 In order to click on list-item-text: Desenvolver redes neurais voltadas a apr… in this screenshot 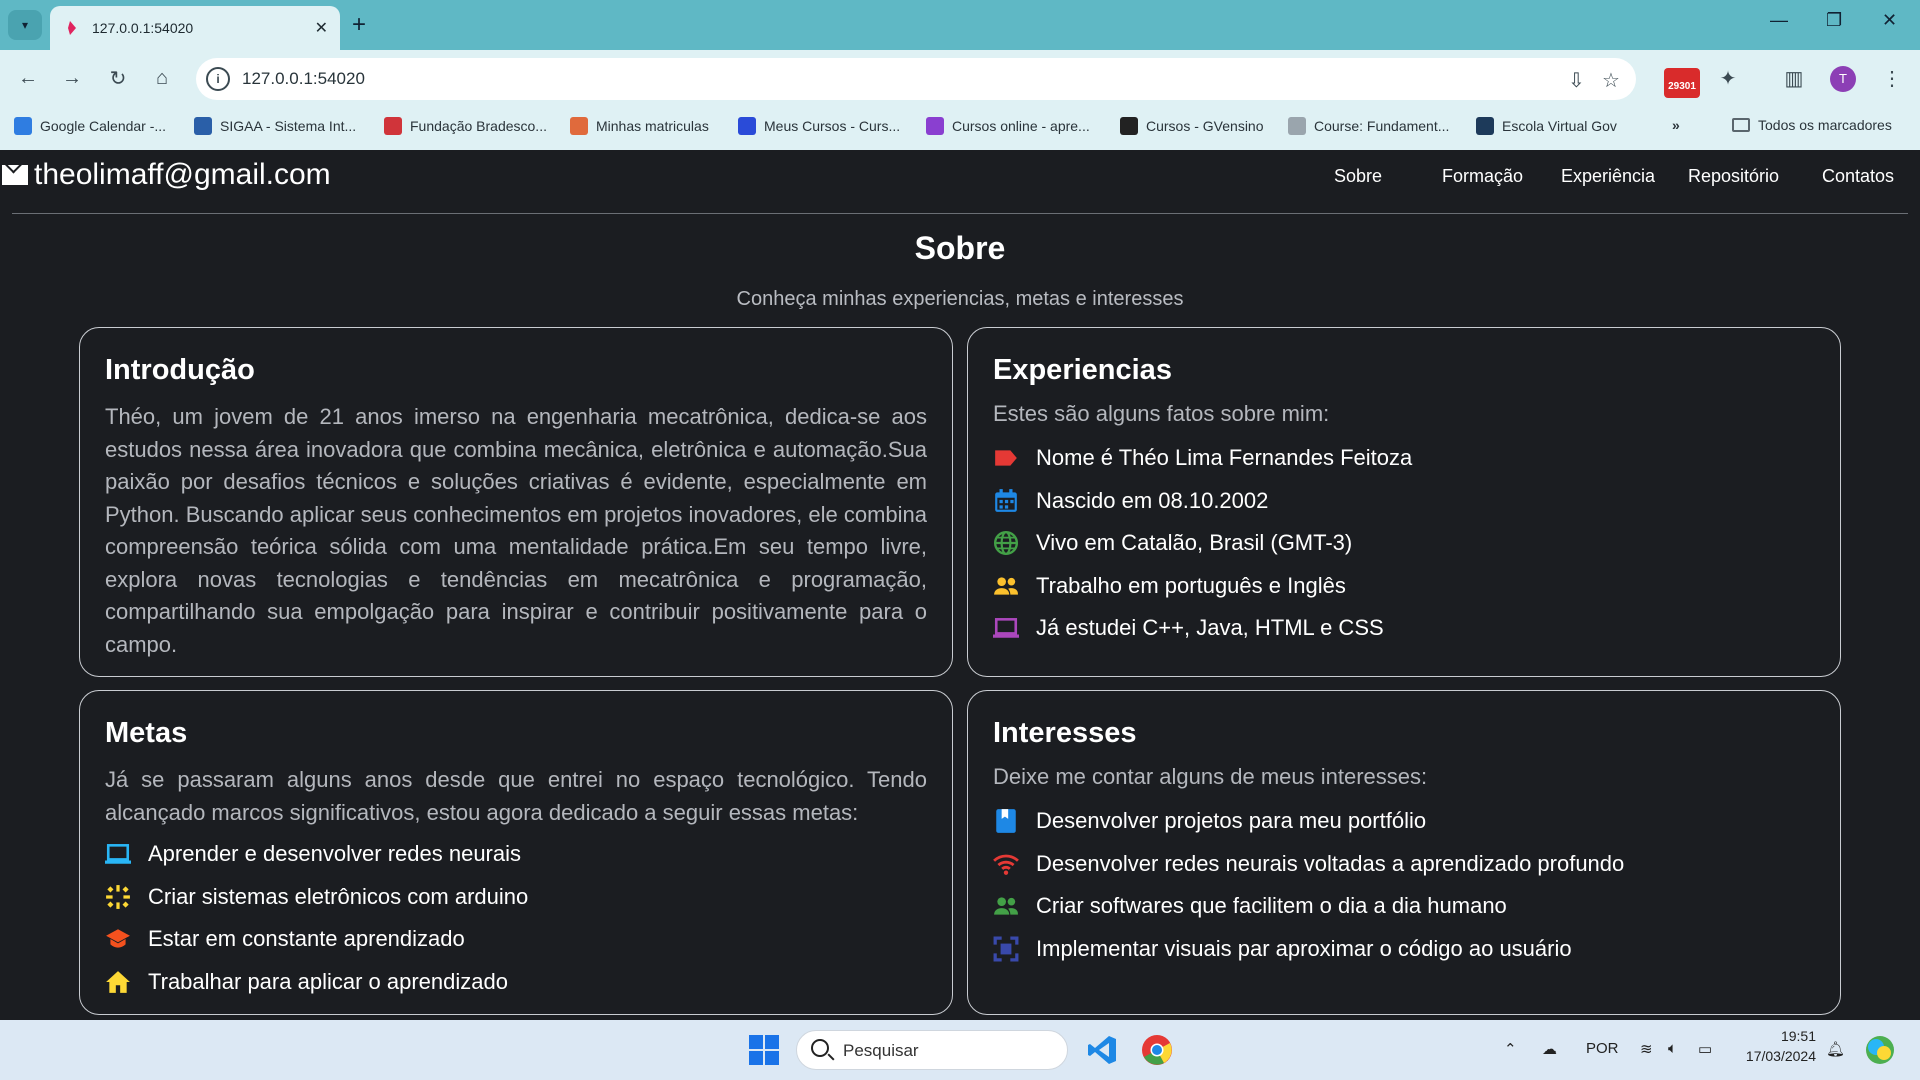, I will do `click(1330, 863)`.